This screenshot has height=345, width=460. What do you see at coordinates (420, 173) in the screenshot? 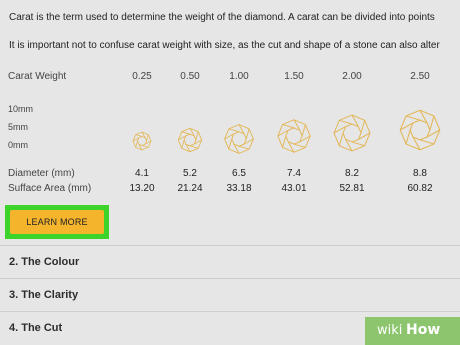
I see `diameter-value: 8.8` at bounding box center [420, 173].